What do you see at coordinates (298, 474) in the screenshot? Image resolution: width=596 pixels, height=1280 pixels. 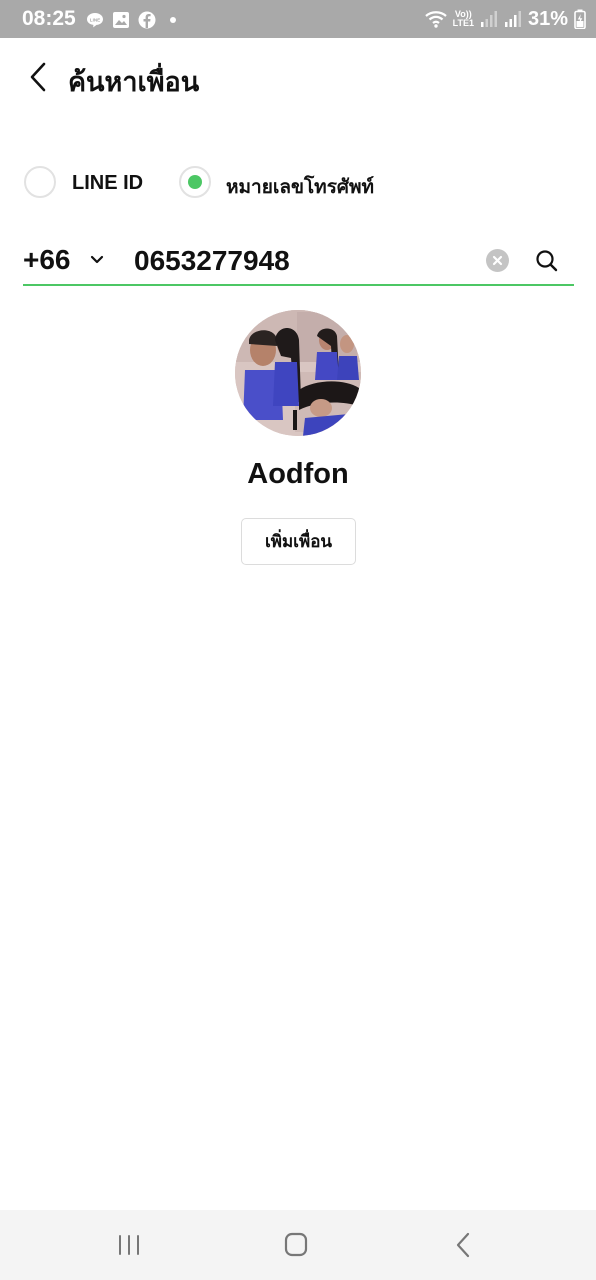 I see `profile-name: Aodfon` at bounding box center [298, 474].